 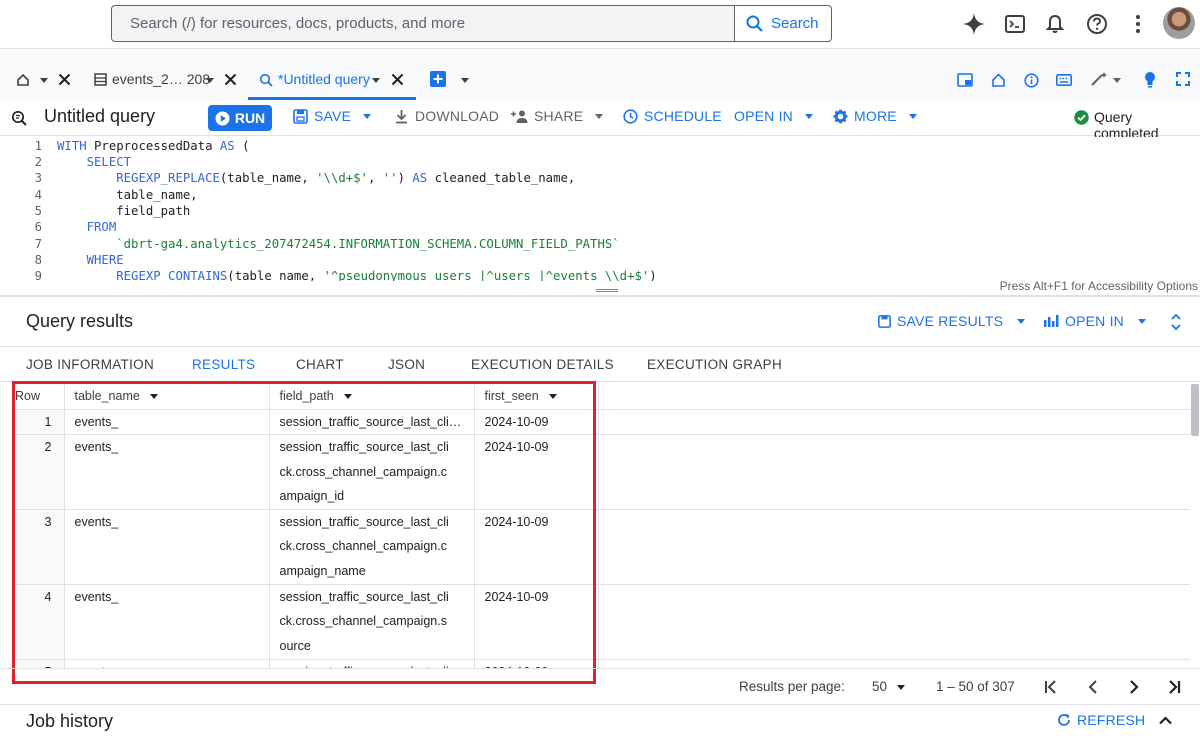 I want to click on tab-job-information: JOB INFORMATION, so click(x=90, y=364).